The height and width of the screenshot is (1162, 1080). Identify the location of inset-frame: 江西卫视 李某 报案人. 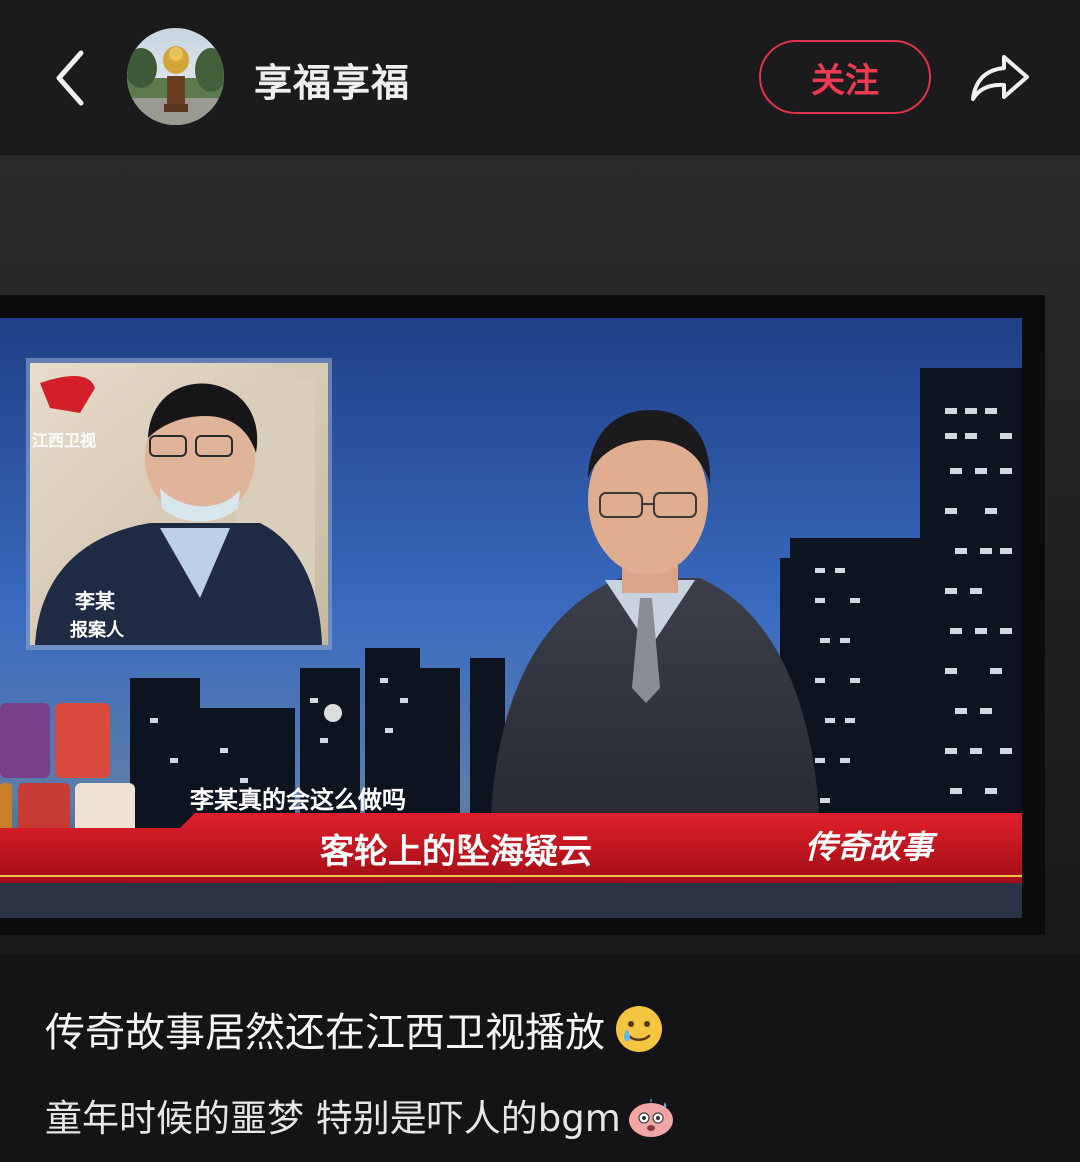
(179, 504).